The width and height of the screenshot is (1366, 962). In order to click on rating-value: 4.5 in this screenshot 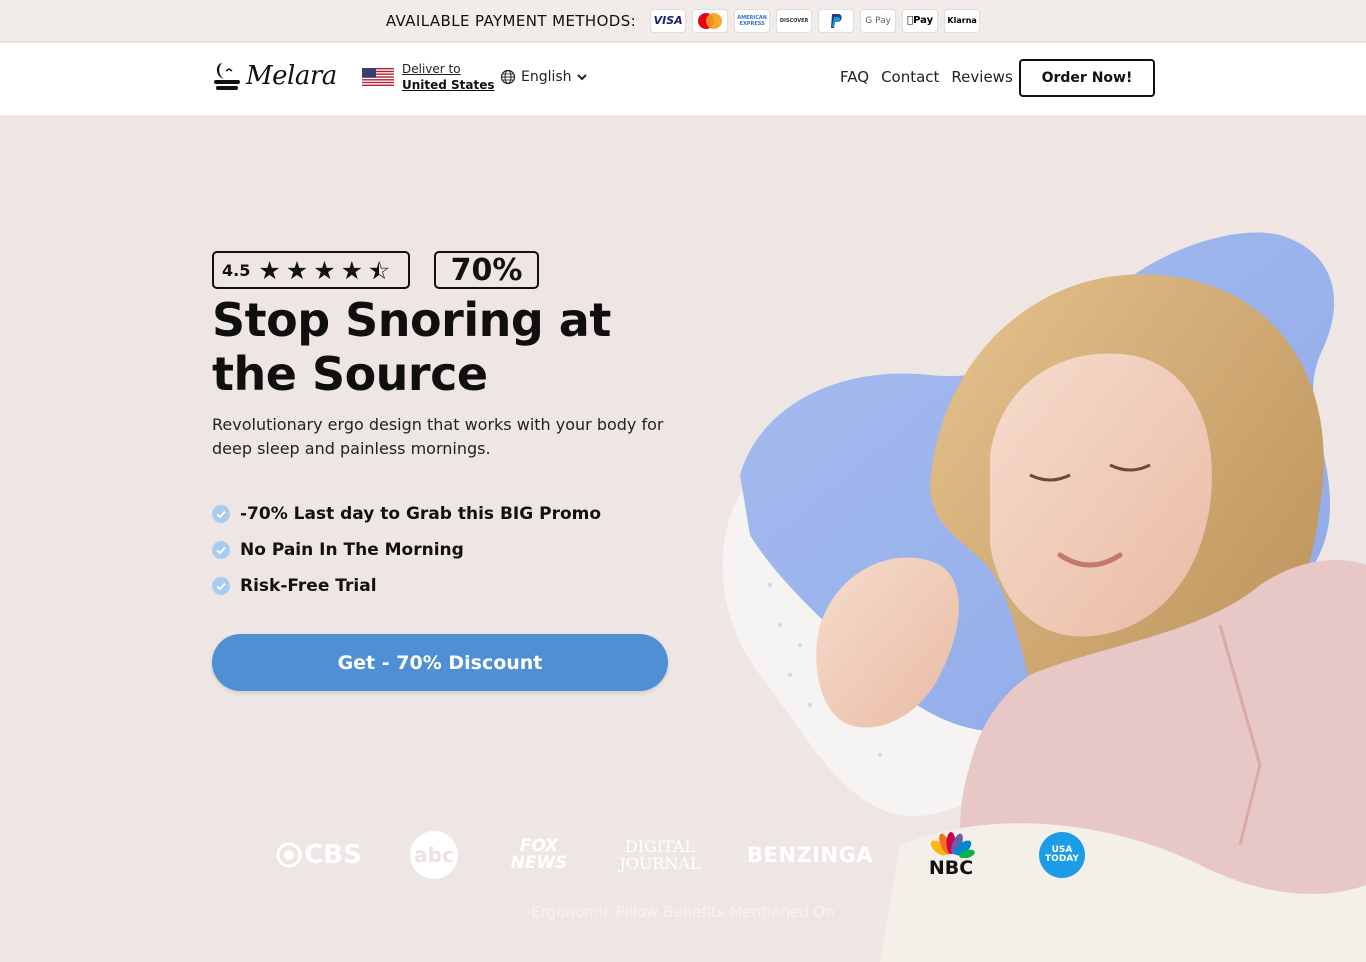, I will do `click(236, 270)`.